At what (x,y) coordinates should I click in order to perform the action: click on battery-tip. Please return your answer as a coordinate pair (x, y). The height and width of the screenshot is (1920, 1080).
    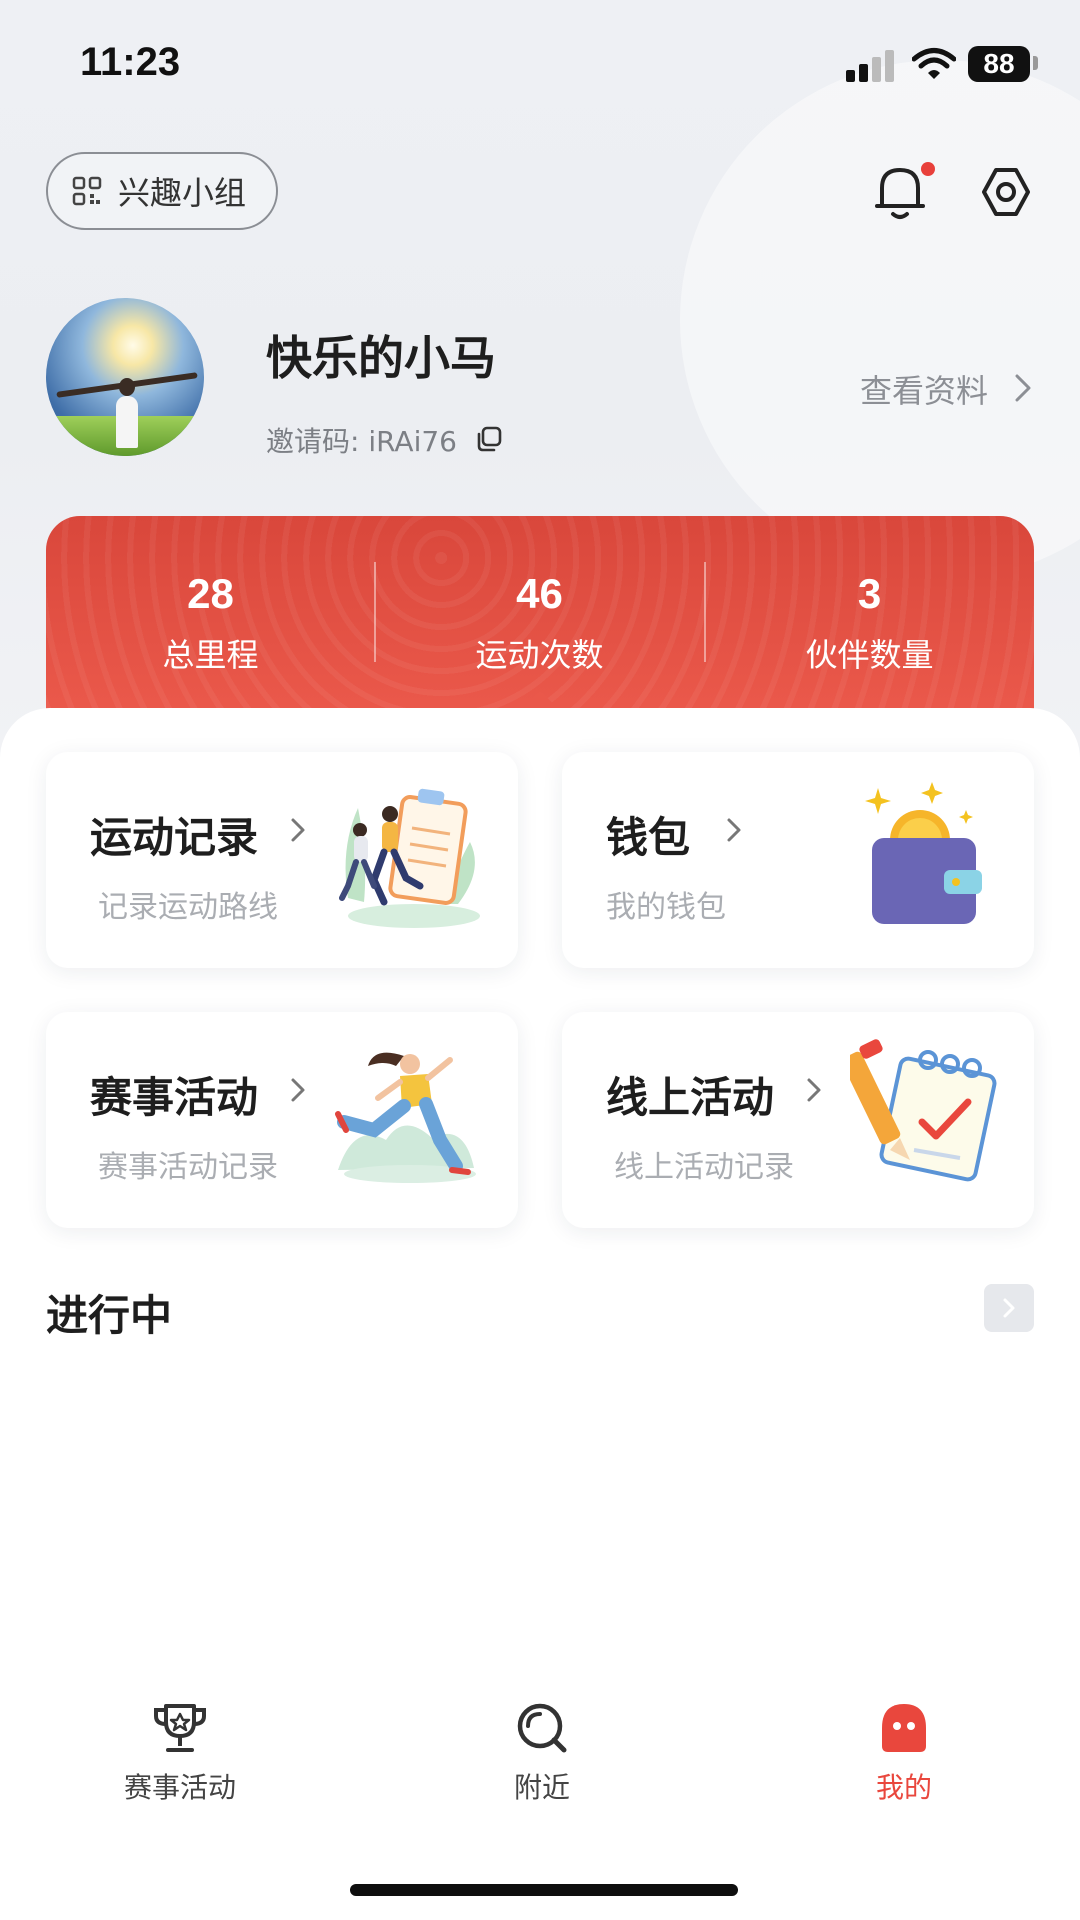
    Looking at the image, I should click on (1035, 63).